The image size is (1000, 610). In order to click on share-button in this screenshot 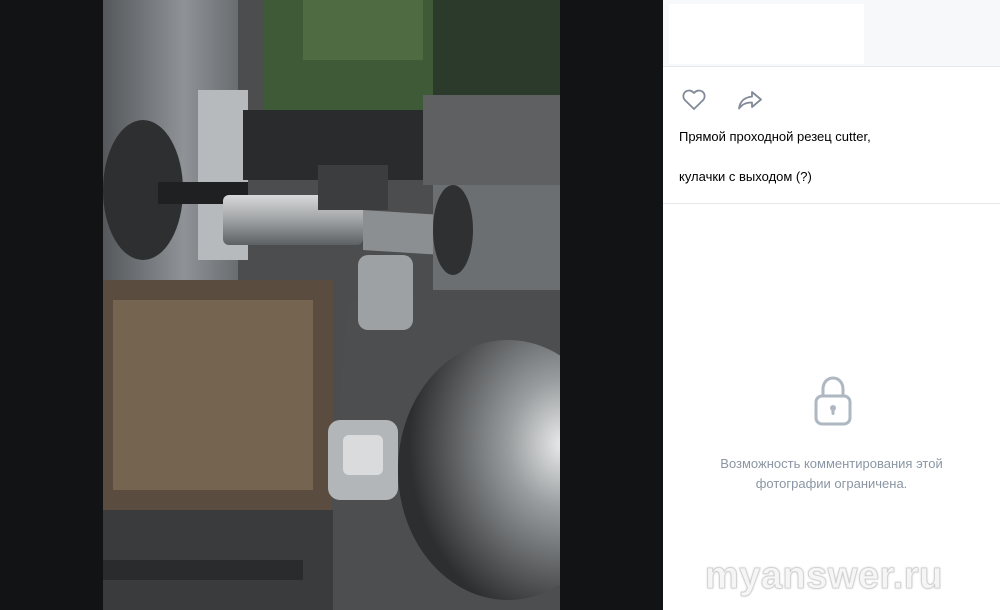, I will do `click(750, 100)`.